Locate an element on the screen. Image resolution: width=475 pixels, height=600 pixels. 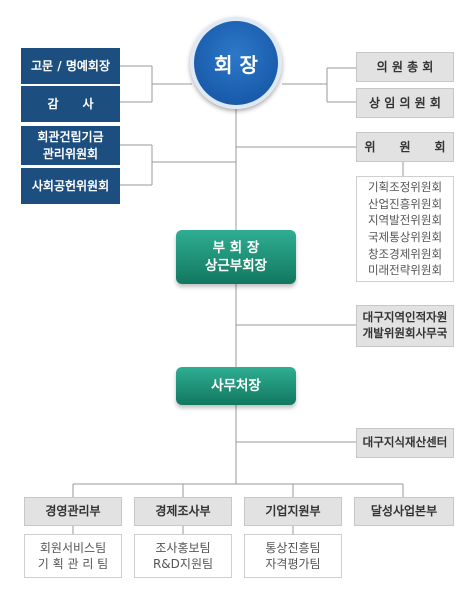
social-contribution-committee-label: 사회공헌위원회 is located at coordinates (70, 185).